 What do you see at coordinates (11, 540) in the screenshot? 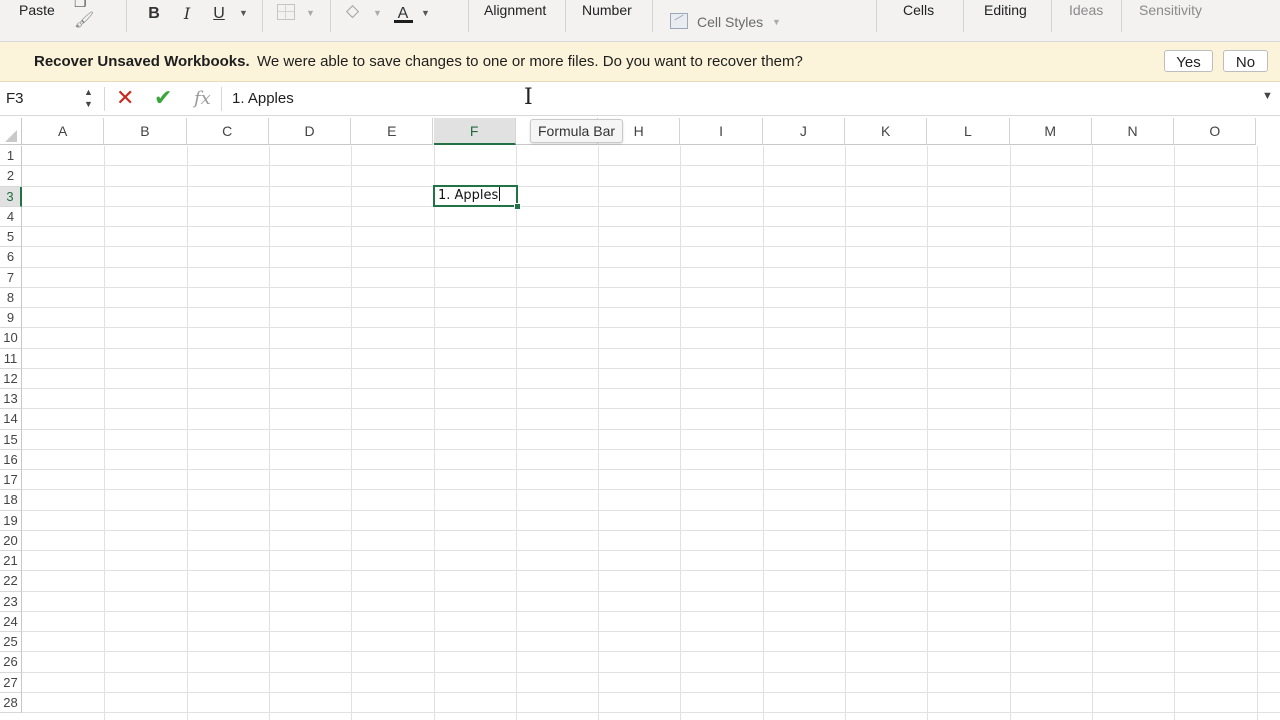
I see `row-header-20: 20` at bounding box center [11, 540].